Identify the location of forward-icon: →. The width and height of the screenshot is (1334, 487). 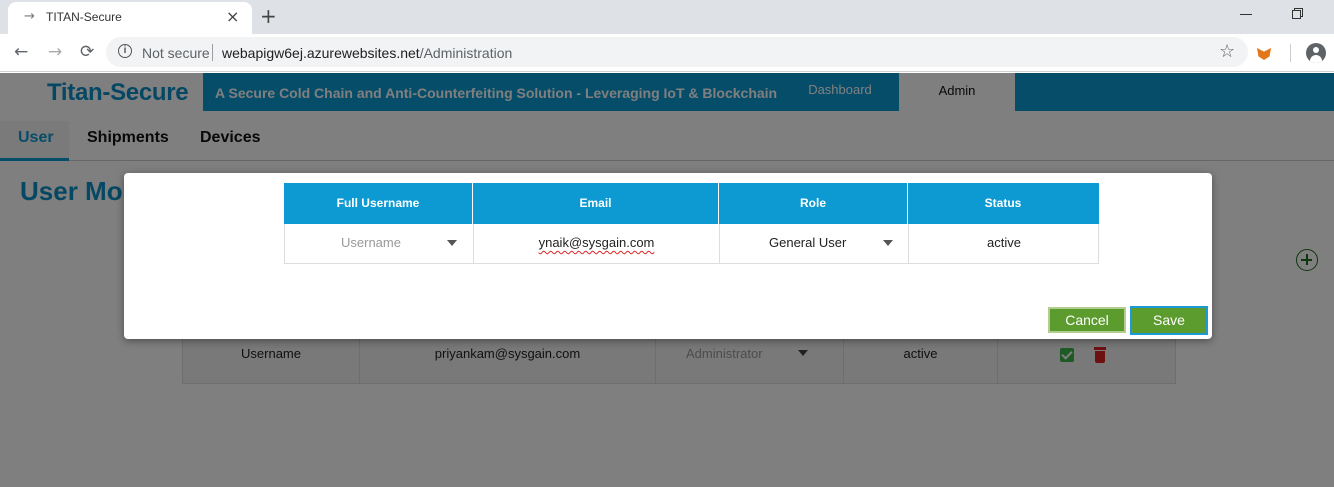
(55, 52).